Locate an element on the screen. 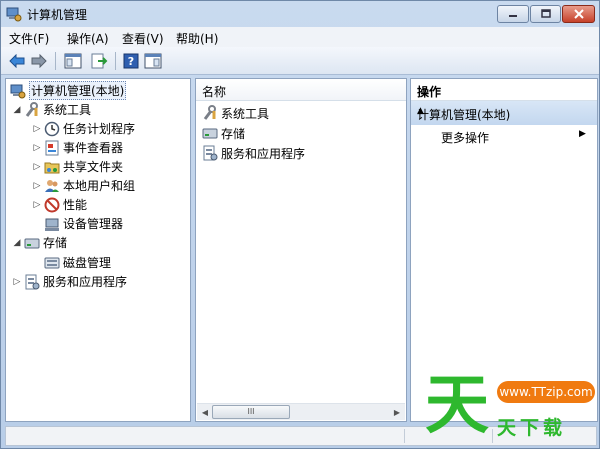  users-icon is located at coordinates (52, 186).